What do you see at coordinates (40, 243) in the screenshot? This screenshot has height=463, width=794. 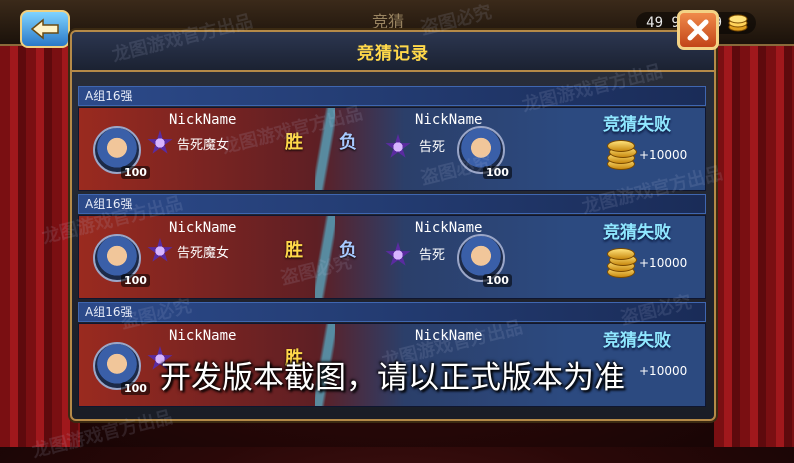 I see `curtain-left` at bounding box center [40, 243].